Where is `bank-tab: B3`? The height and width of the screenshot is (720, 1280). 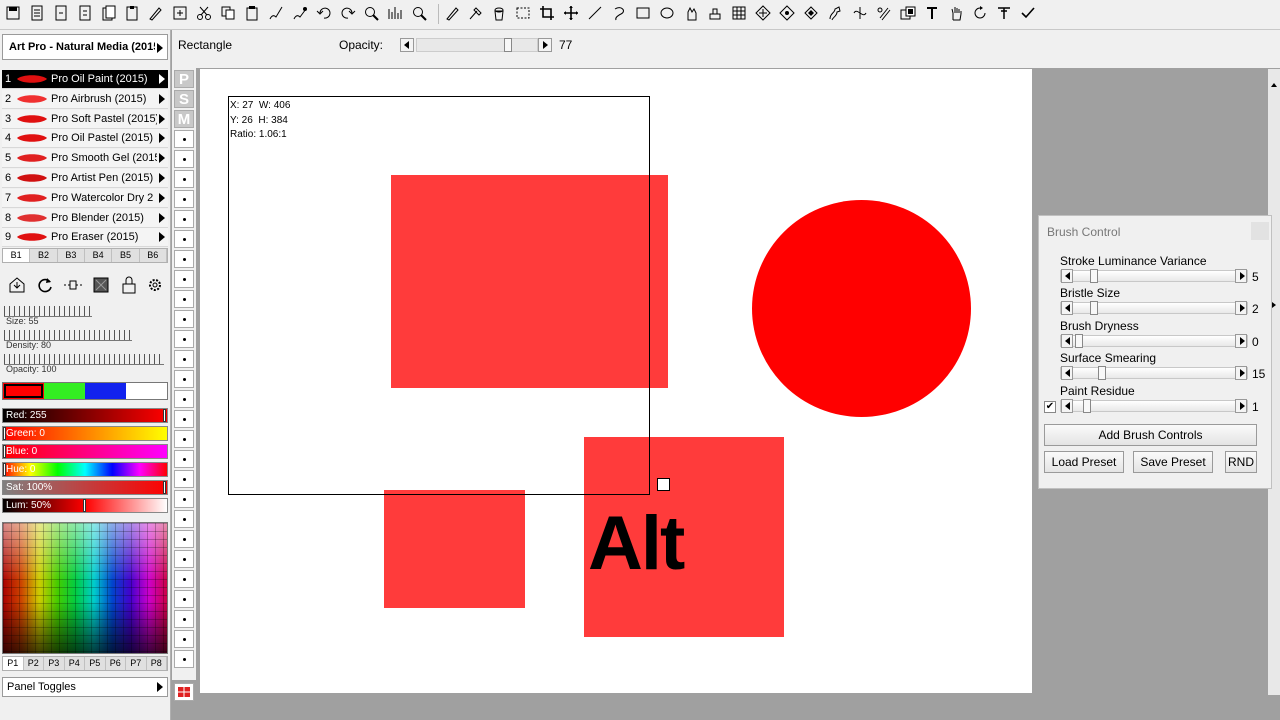 bank-tab: B3 is located at coordinates (71, 255).